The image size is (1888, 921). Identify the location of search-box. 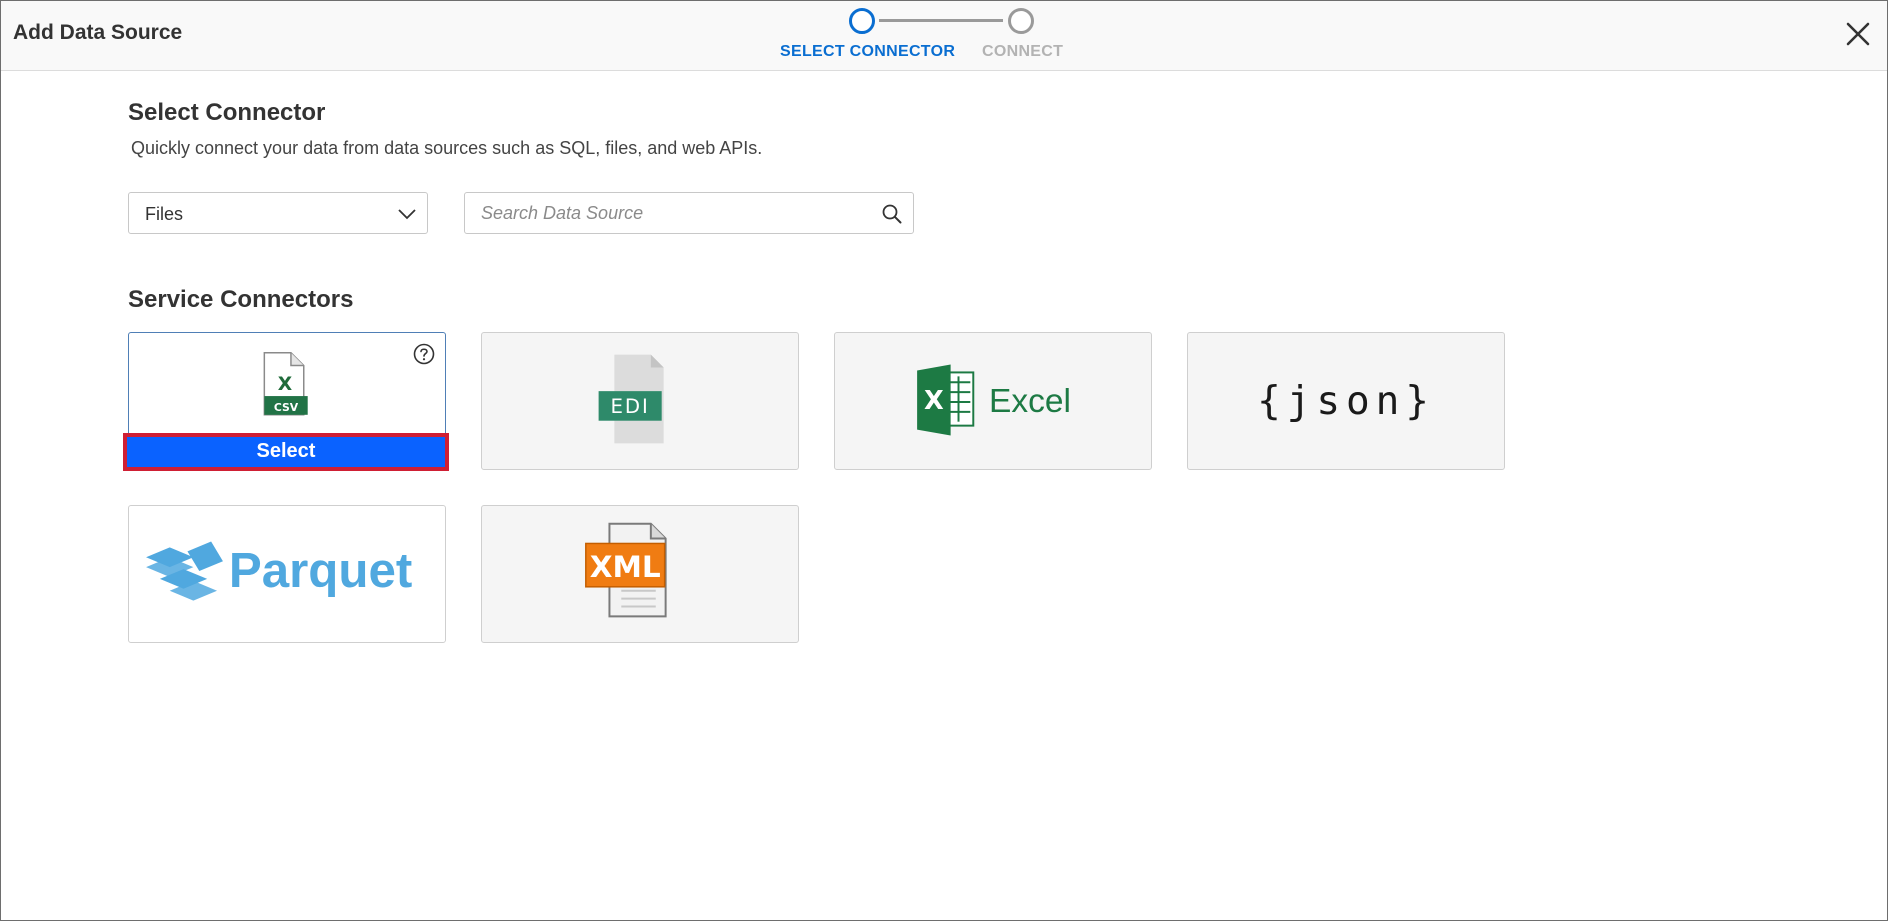
(689, 213).